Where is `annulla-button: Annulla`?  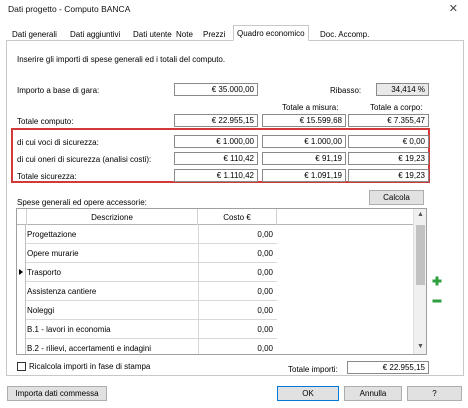
annulla-button: Annulla is located at coordinates (373, 393).